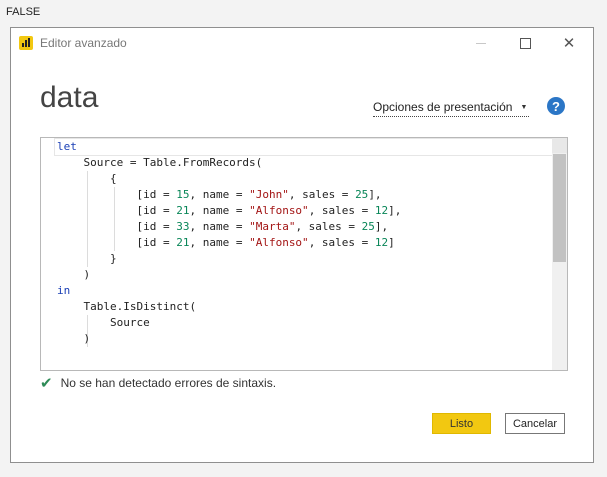  Describe the element at coordinates (535, 423) in the screenshot. I see `cancel-button: Cancelar` at that location.